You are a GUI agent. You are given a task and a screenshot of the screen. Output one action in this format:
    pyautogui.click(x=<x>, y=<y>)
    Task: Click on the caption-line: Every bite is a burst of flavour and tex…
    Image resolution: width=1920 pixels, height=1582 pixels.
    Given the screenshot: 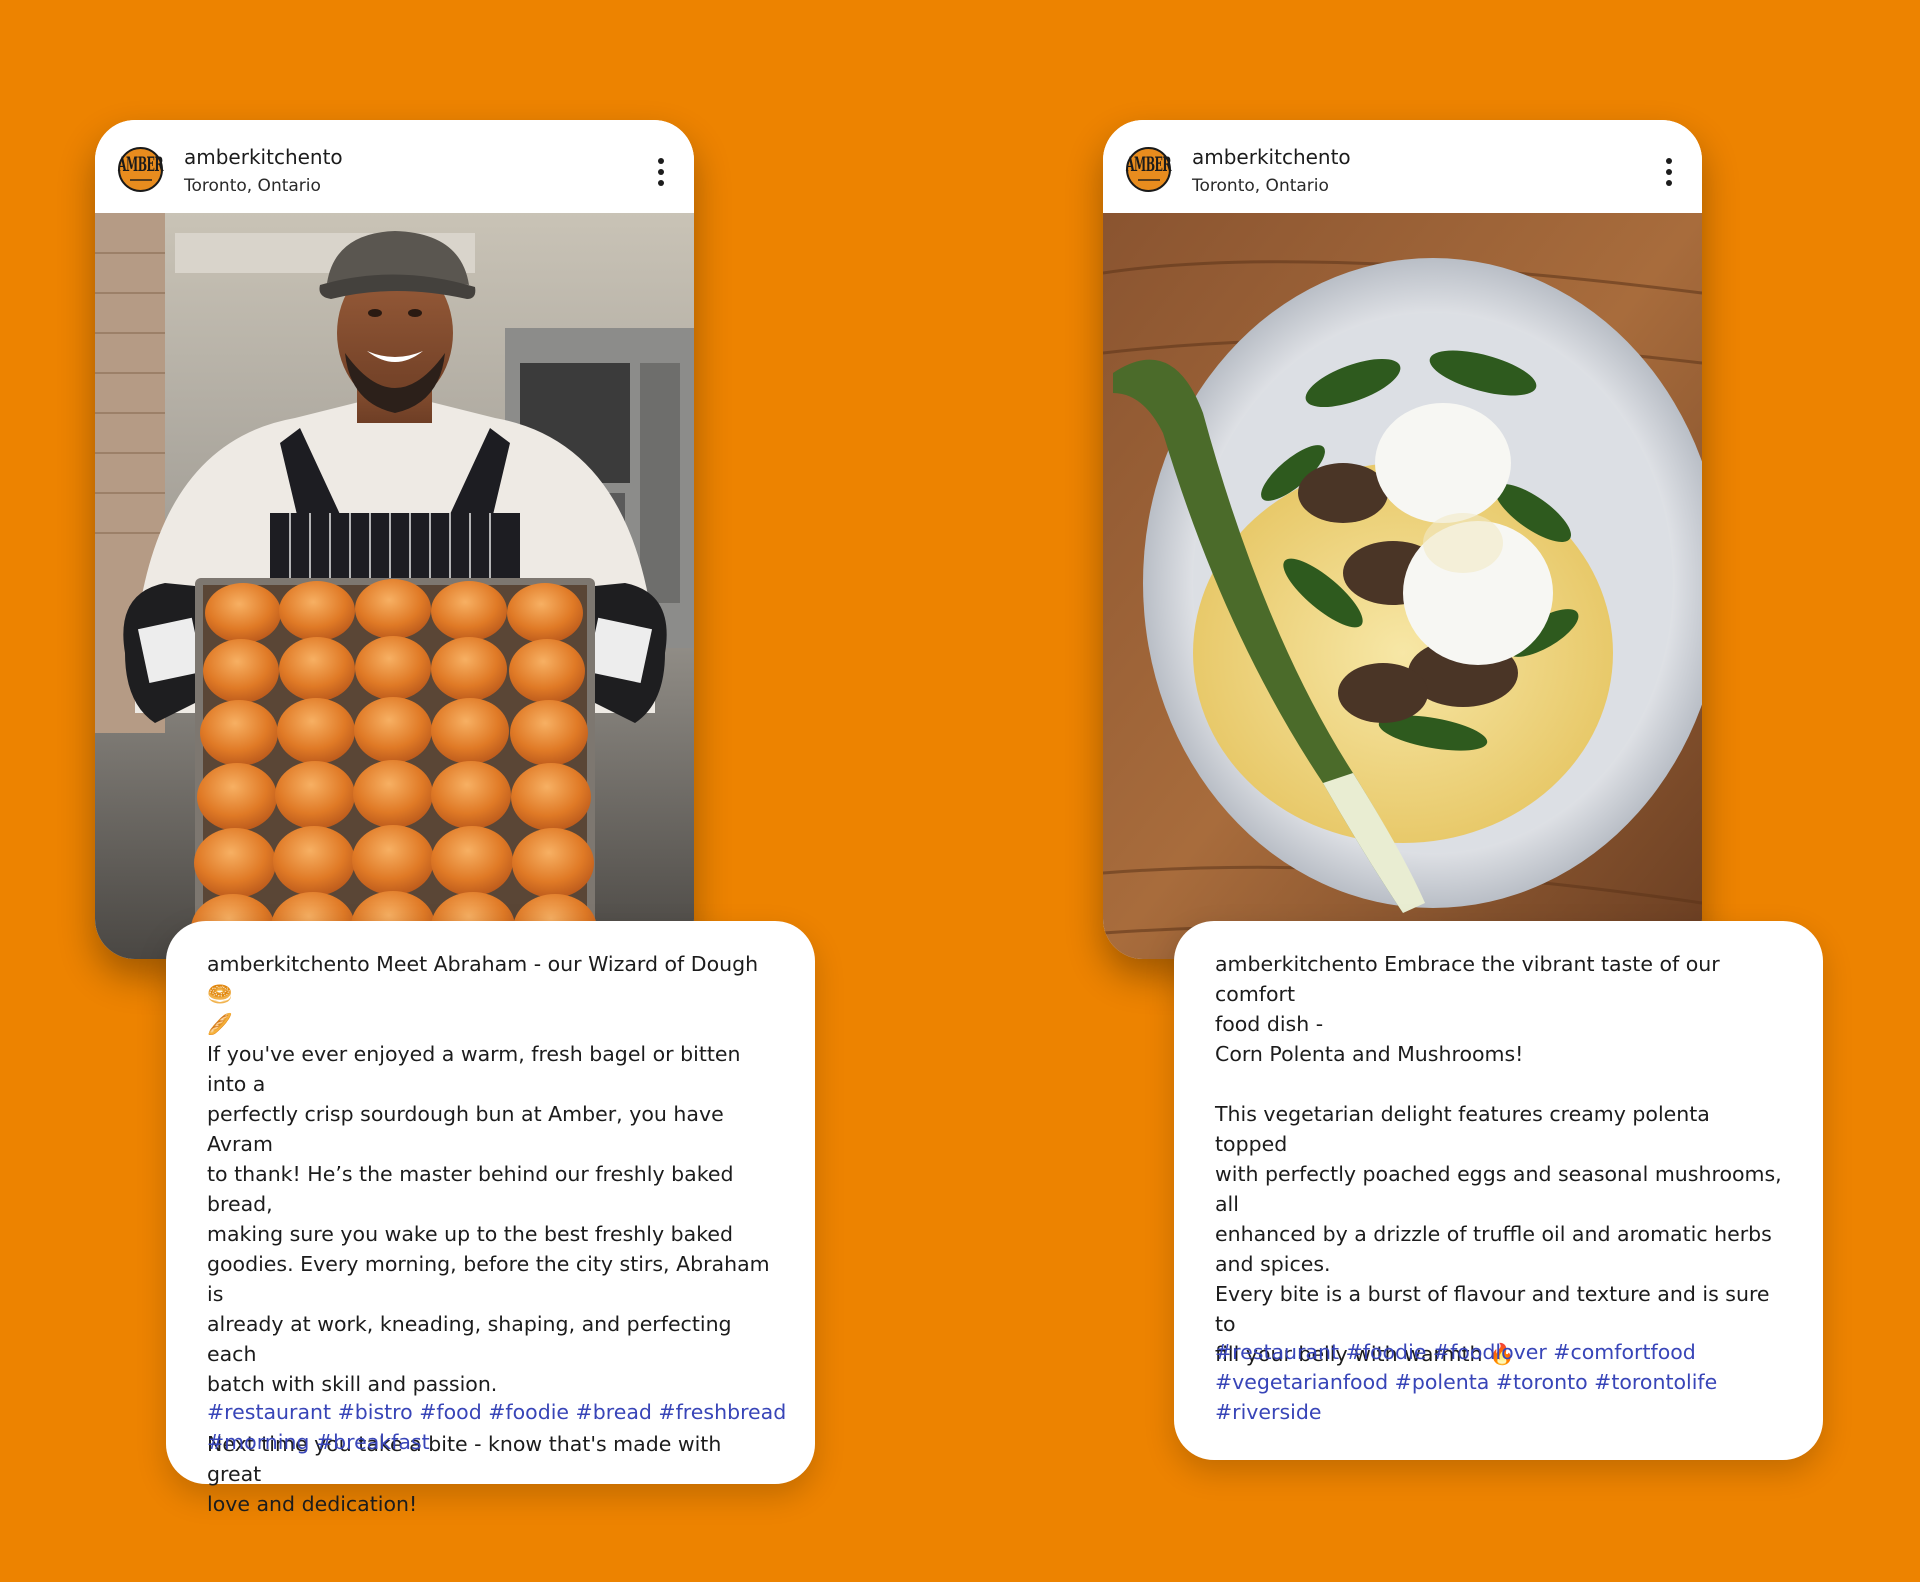 What is the action you would take?
    pyautogui.click(x=1492, y=1309)
    